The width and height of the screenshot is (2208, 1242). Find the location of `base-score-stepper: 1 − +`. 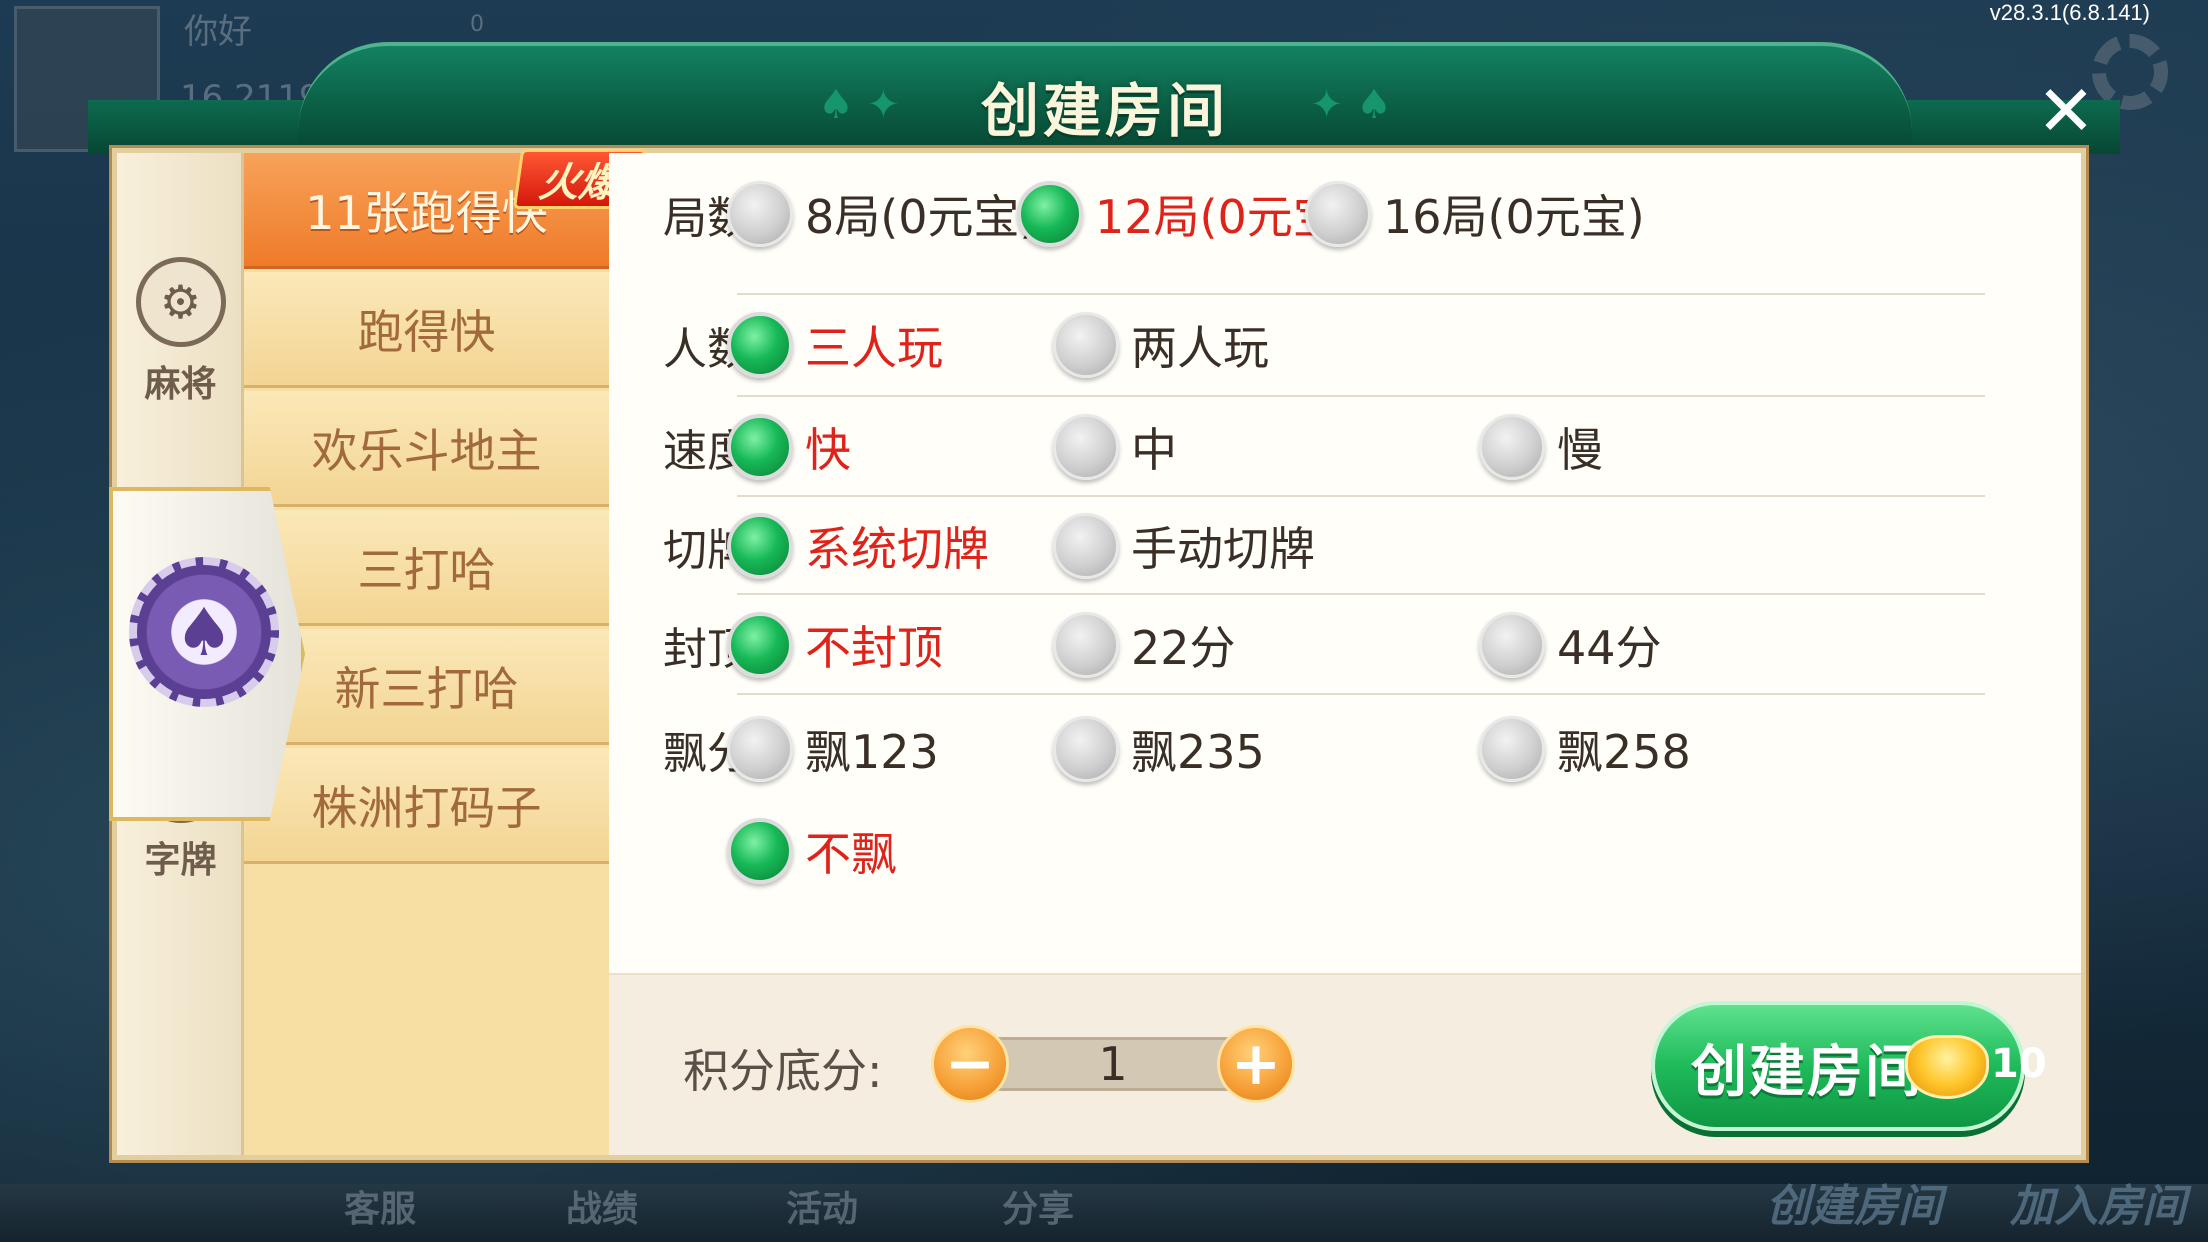

base-score-stepper: 1 − + is located at coordinates (1113, 1064).